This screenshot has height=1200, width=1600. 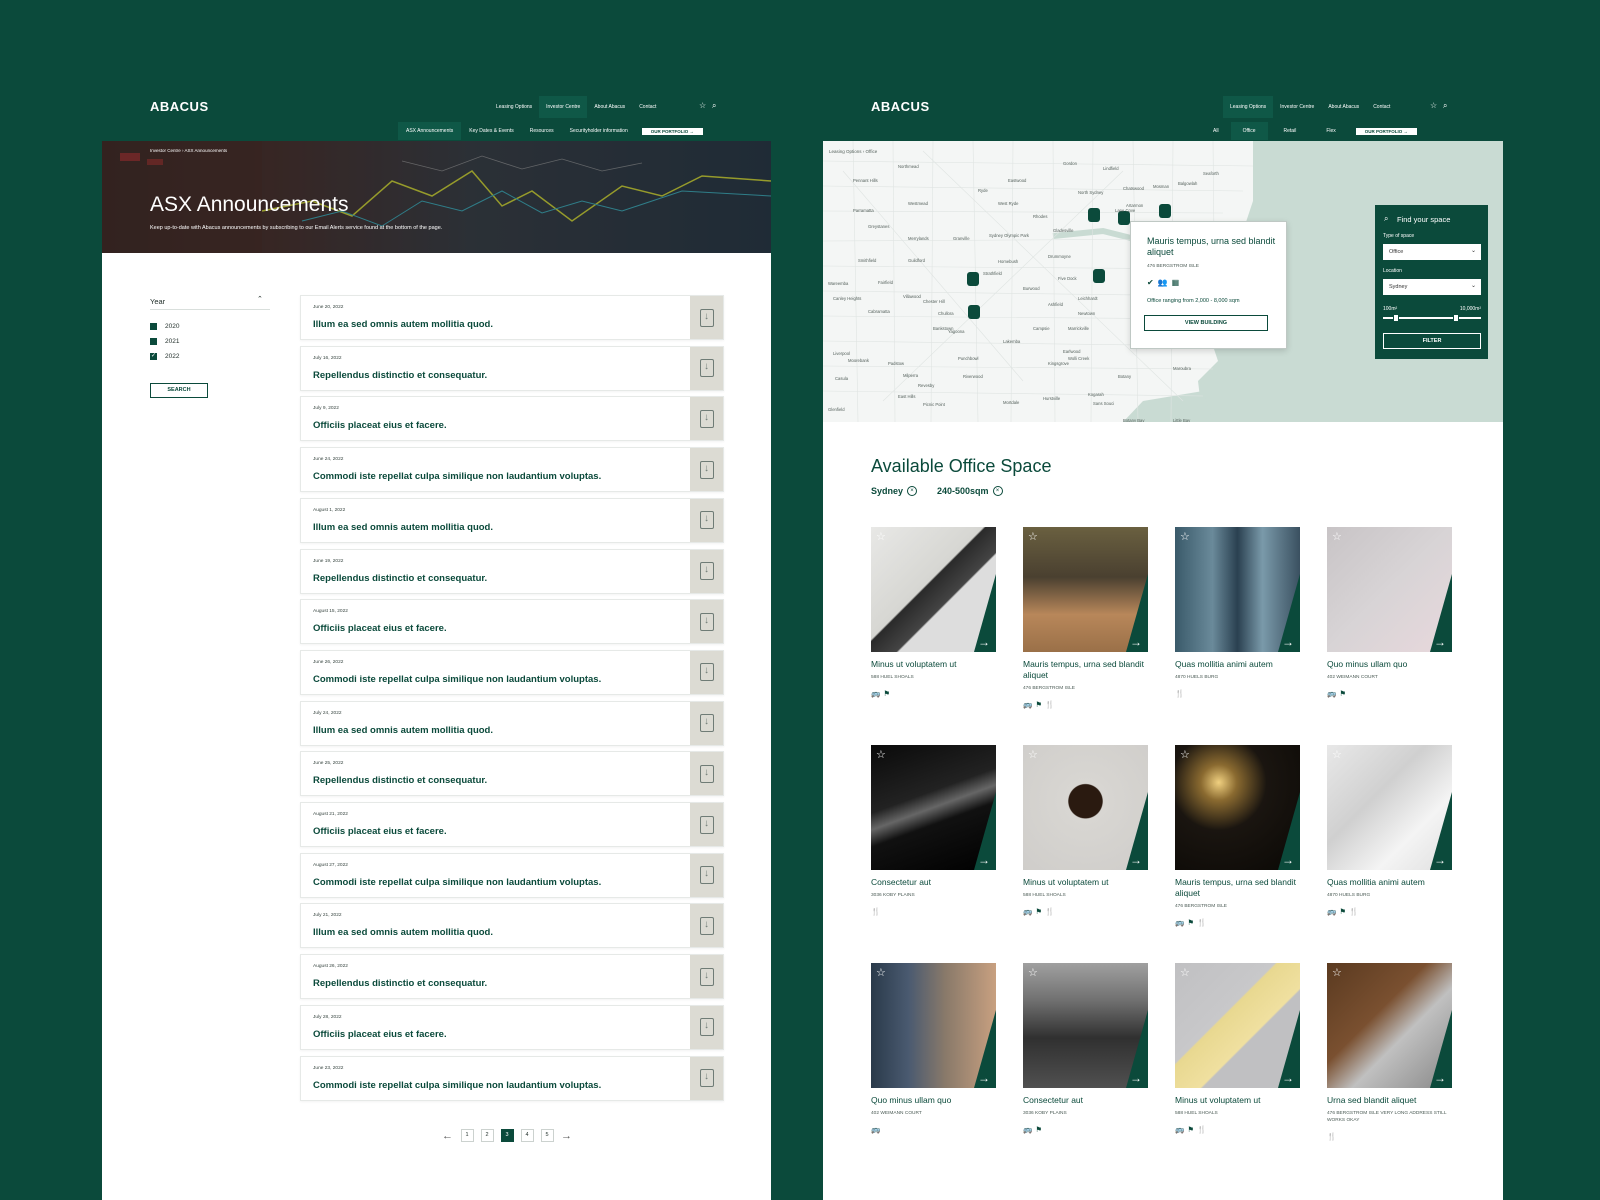 I want to click on year-checkbox-2020: 2020, so click(x=164, y=326).